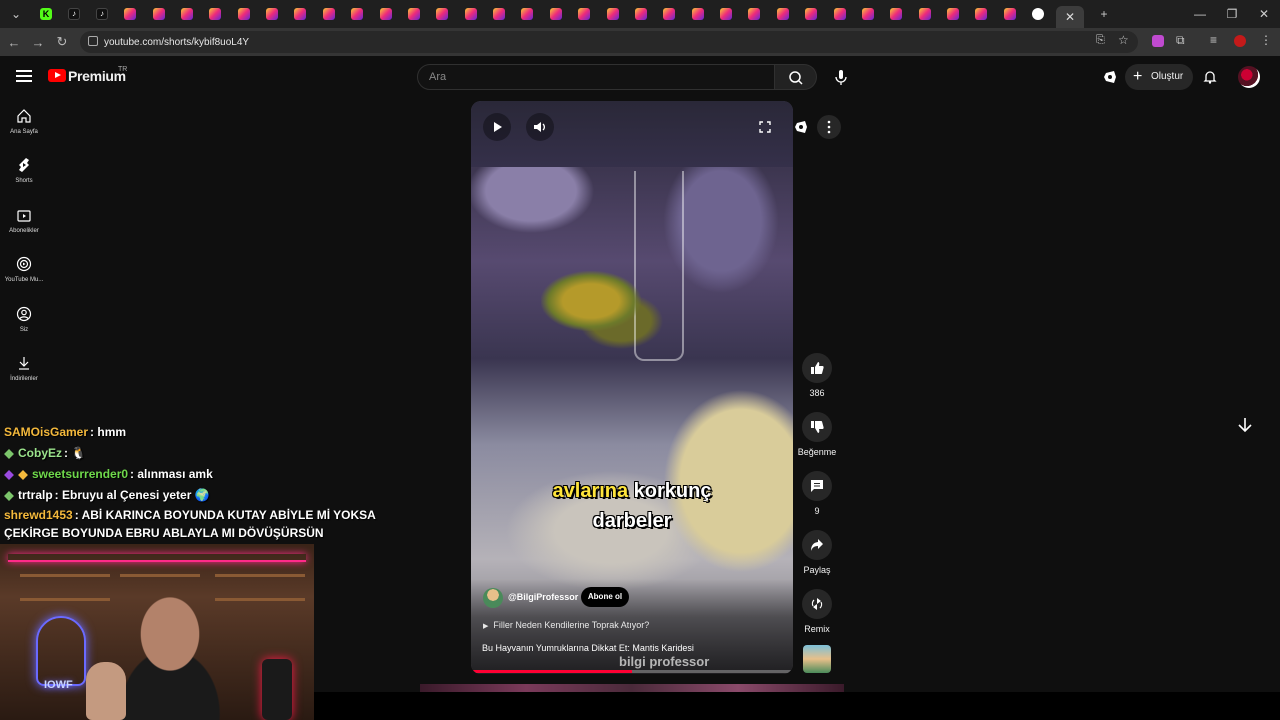 This screenshot has height=720, width=1280. Describe the element at coordinates (14, 42) in the screenshot. I see `back-icon: ←` at that location.